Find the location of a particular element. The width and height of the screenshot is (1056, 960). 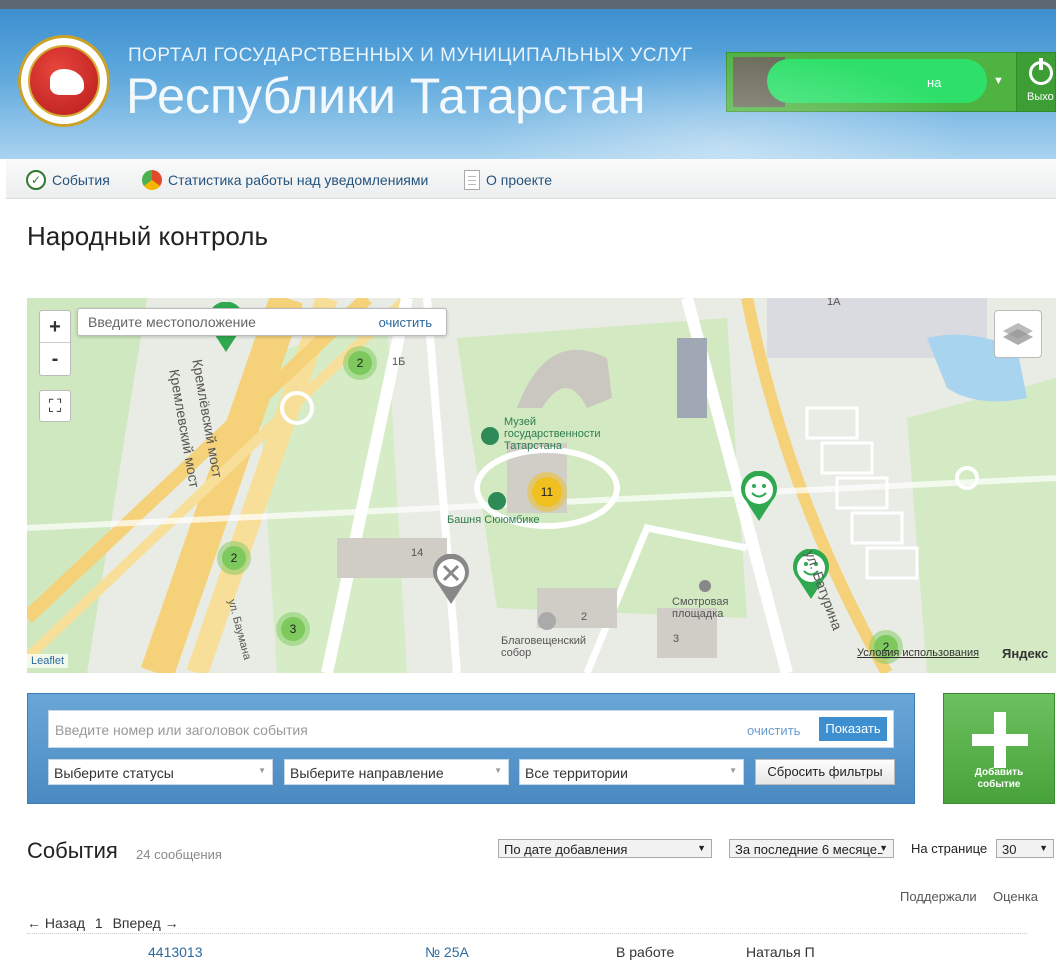

cluster-marker: 11 is located at coordinates (547, 492).